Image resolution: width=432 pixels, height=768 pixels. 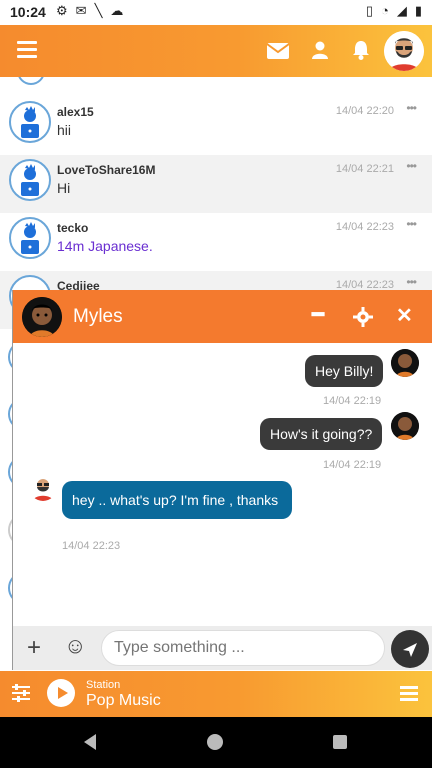 I want to click on send-button, so click(x=410, y=649).